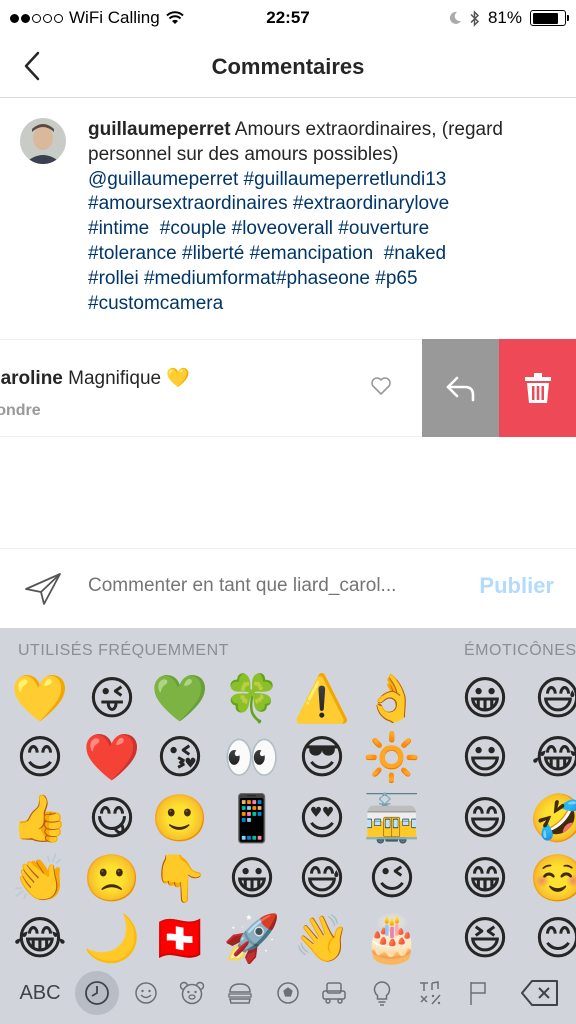 The image size is (576, 1024). Describe the element at coordinates (112, 818) in the screenshot. I see `emoji-key: 😋` at that location.